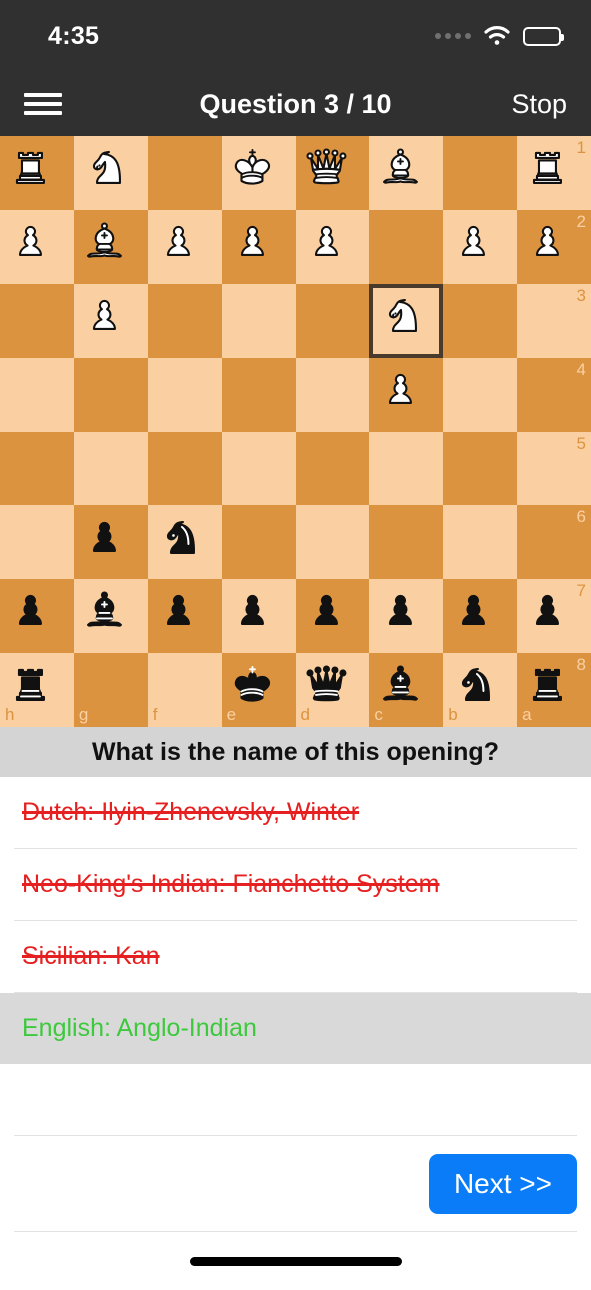 The height and width of the screenshot is (1290, 591). Describe the element at coordinates (554, 320) in the screenshot. I see `board-square-a3: 3` at that location.